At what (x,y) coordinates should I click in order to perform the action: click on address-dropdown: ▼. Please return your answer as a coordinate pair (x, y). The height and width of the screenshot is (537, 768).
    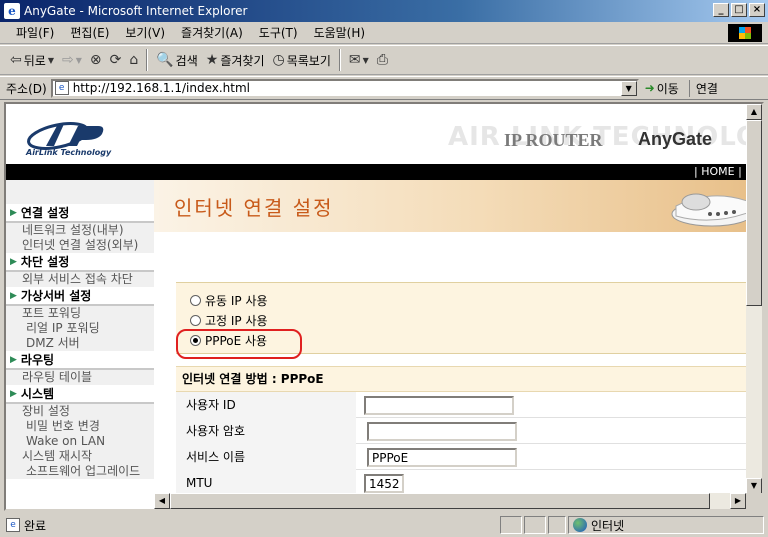
    Looking at the image, I should click on (628, 88).